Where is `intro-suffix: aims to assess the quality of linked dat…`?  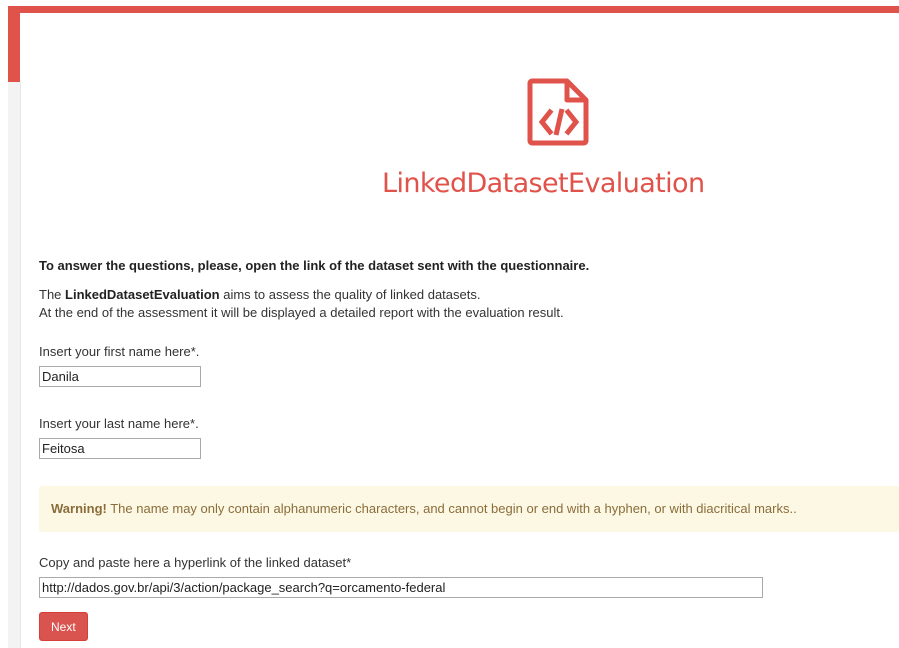 intro-suffix: aims to assess the quality of linked dat… is located at coordinates (350, 294).